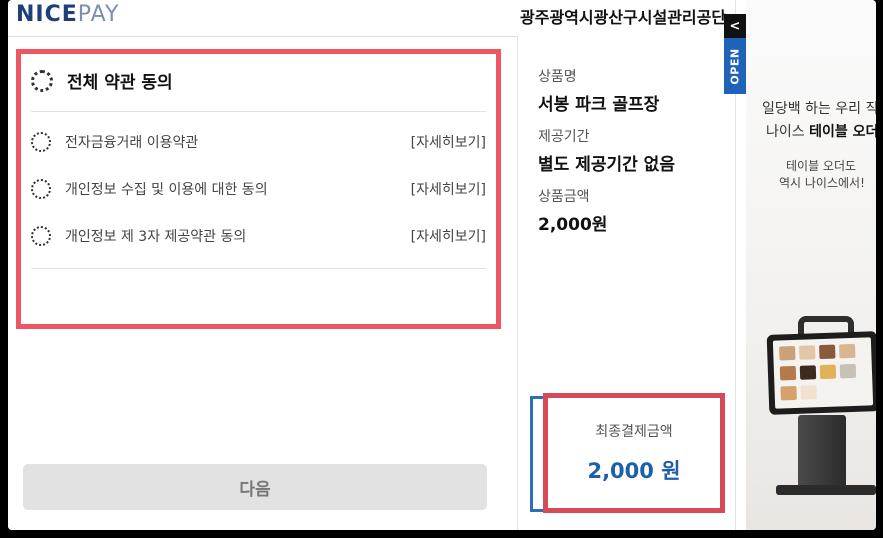  I want to click on nicepay-logo: NICEPAY, so click(68, 14).